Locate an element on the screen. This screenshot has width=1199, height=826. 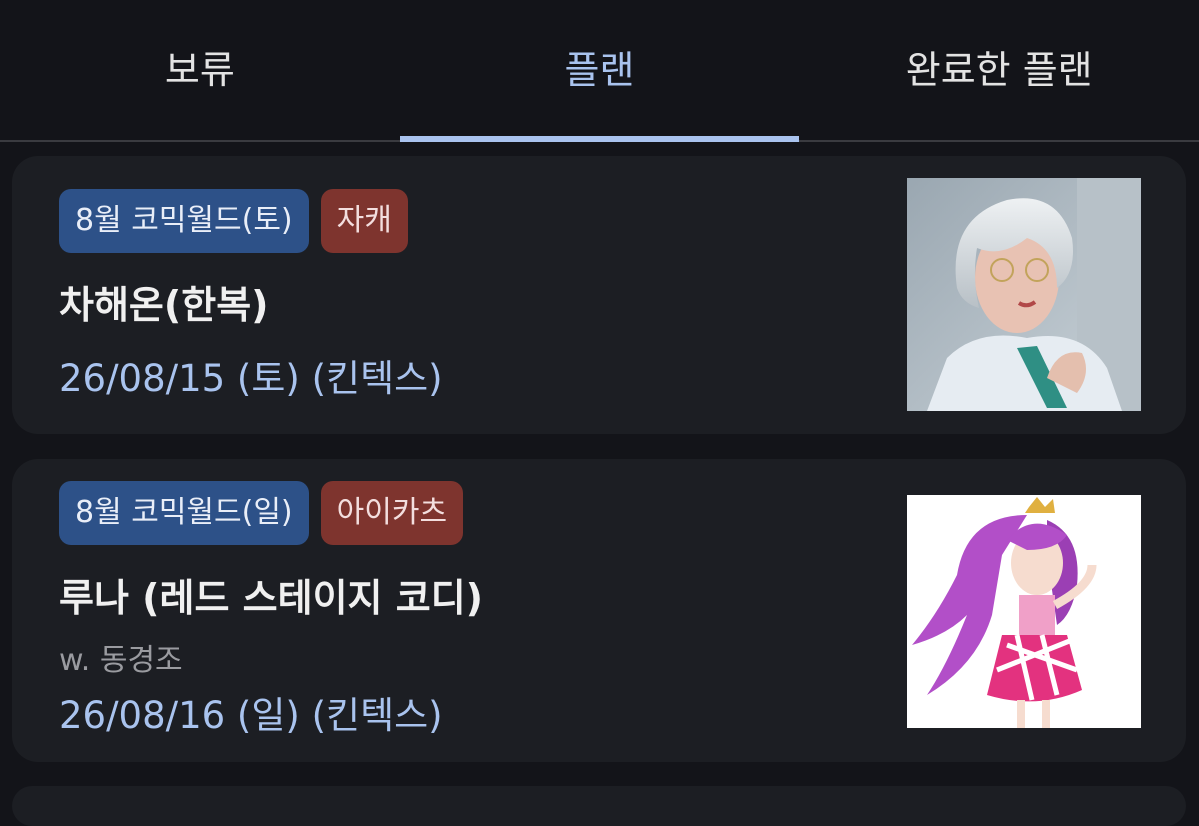
character-illustration-image is located at coordinates (1024, 611).